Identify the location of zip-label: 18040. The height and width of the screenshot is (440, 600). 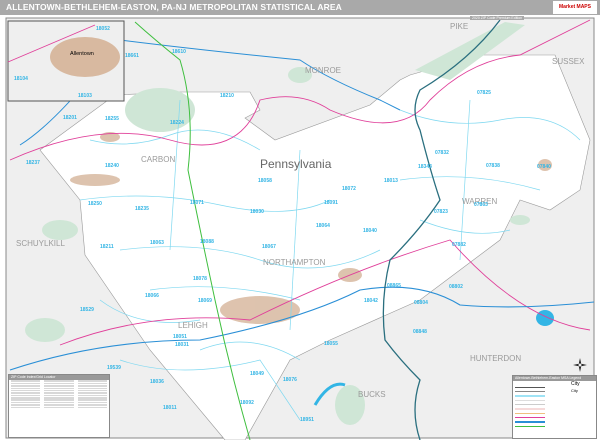
(370, 231).